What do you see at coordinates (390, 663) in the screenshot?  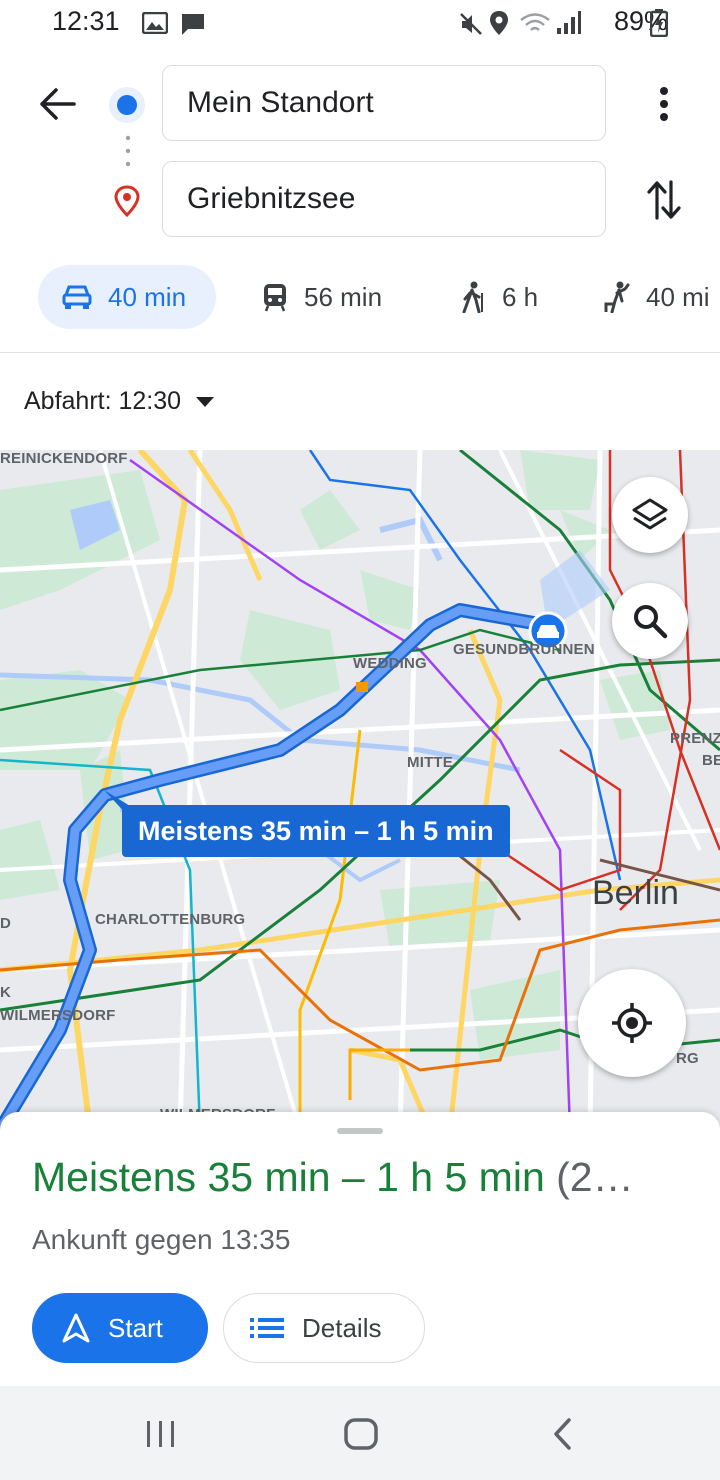 I see `map-label: WEDDING` at bounding box center [390, 663].